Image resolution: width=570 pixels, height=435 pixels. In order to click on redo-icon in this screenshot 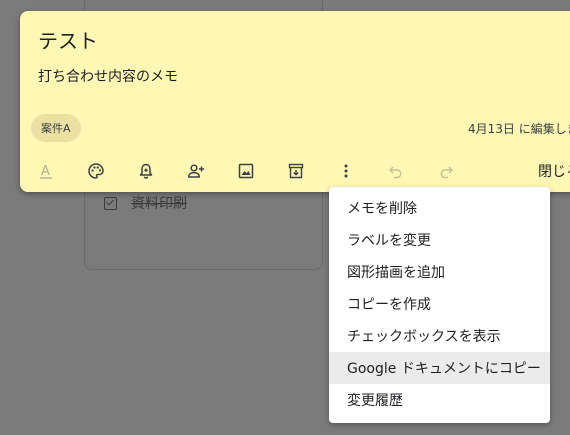, I will do `click(447, 172)`.